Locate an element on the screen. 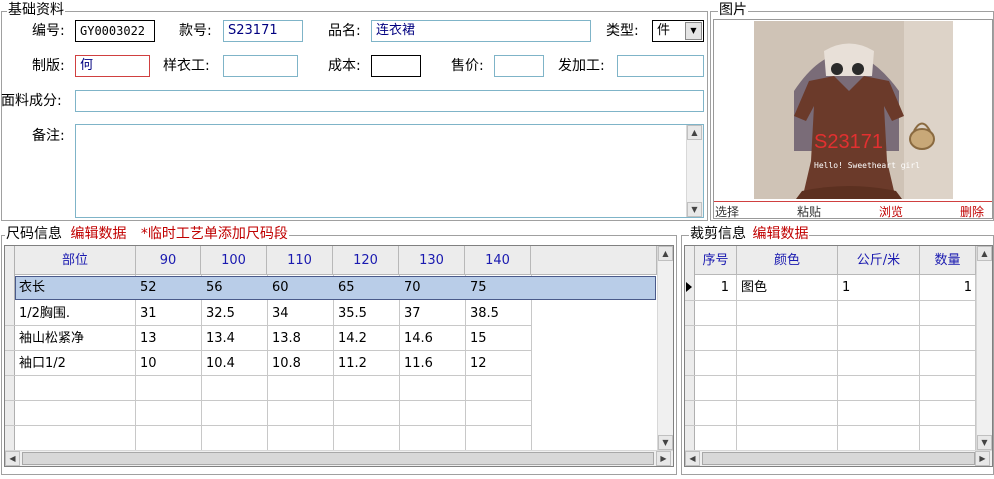 The image size is (994, 479). cut-cell: 图色 is located at coordinates (752, 287).